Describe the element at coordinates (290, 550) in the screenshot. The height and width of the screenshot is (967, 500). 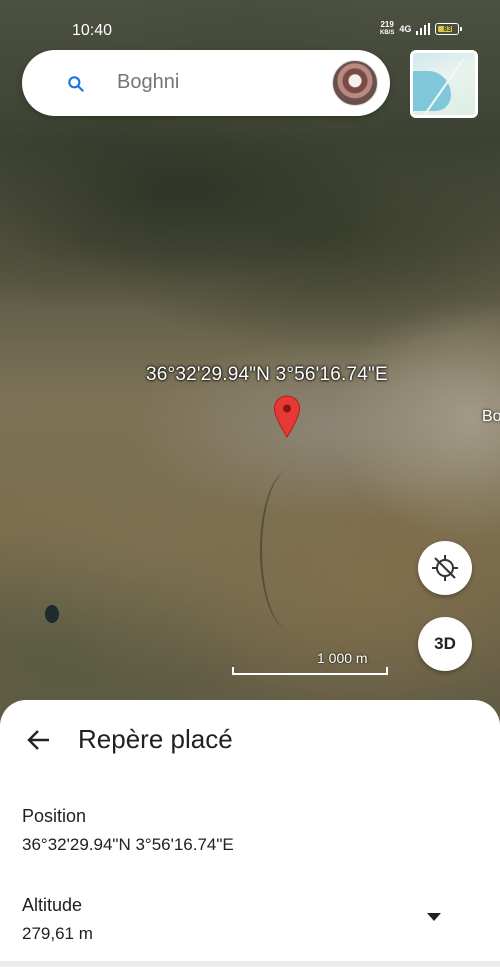
I see `map-river` at that location.